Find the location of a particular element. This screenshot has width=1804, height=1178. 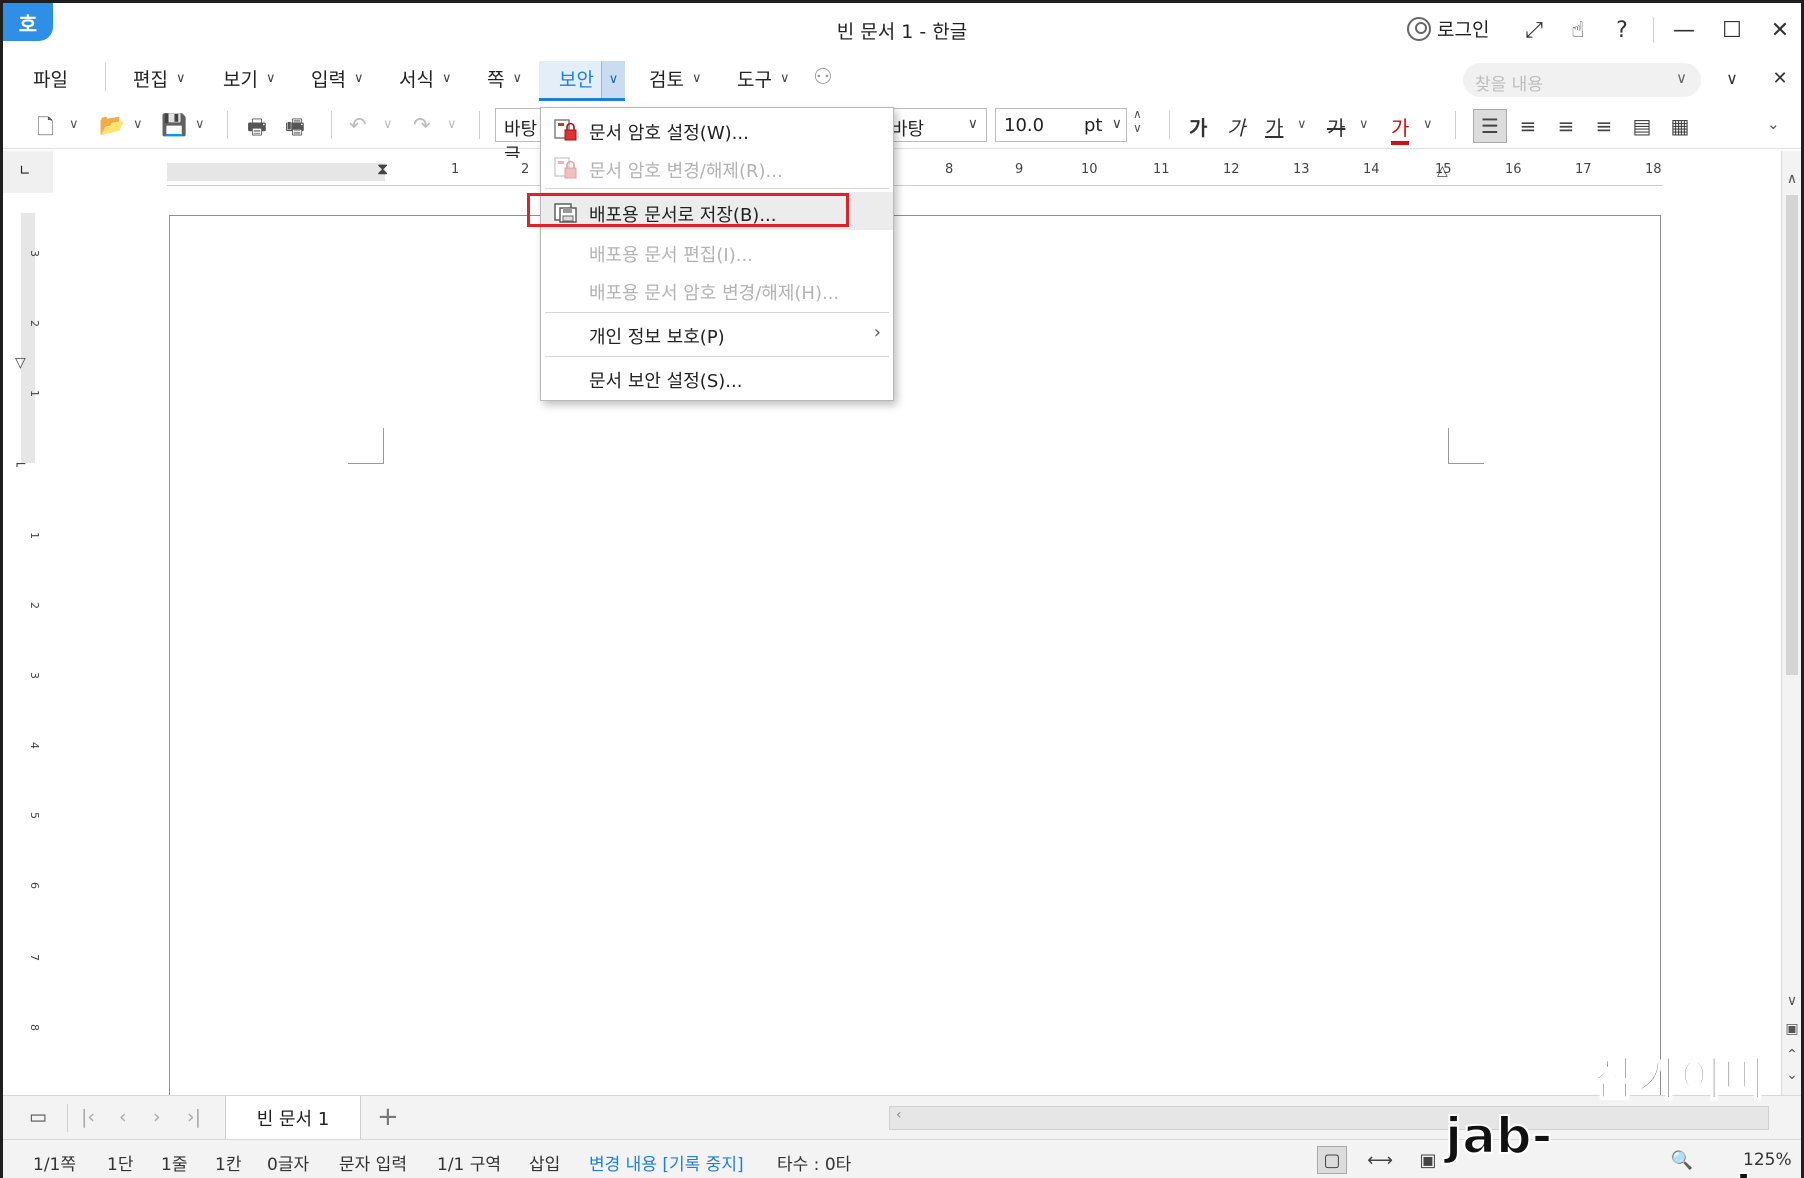

menu-label: 도구 is located at coordinates (754, 80).